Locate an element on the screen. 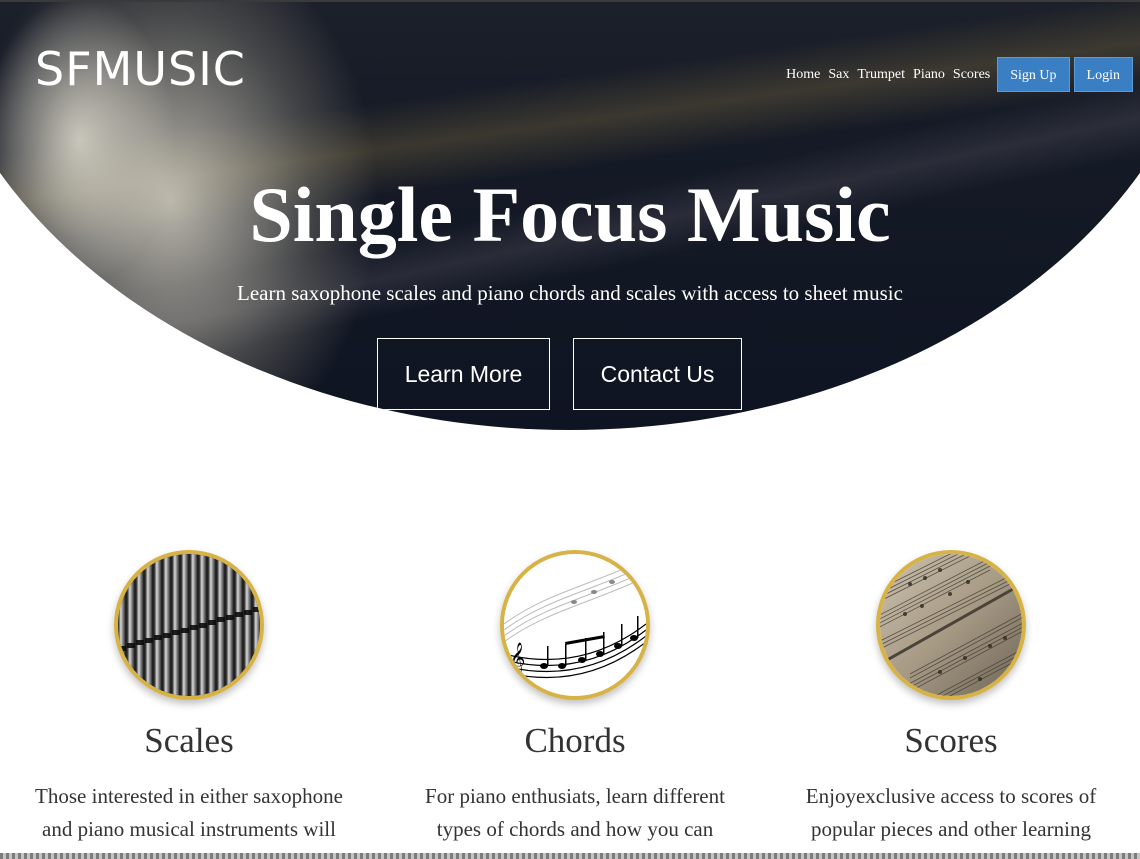 This screenshot has height=859, width=1140. login-button: Login is located at coordinates (1103, 74).